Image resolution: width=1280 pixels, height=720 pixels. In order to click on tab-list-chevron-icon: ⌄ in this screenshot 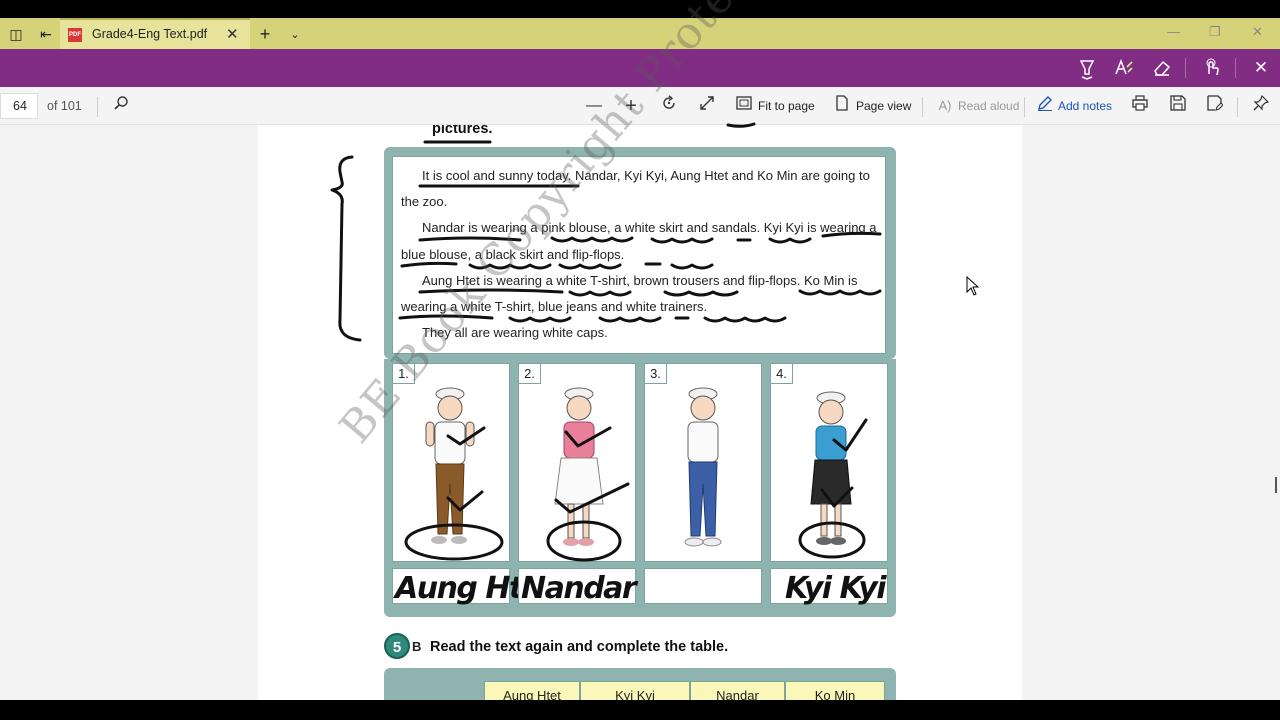, I will do `click(295, 34)`.